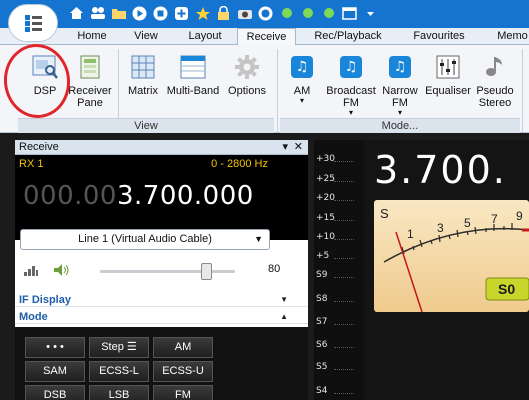  What do you see at coordinates (410, 234) in the screenshot?
I see `meter-tick-label: 1` at bounding box center [410, 234].